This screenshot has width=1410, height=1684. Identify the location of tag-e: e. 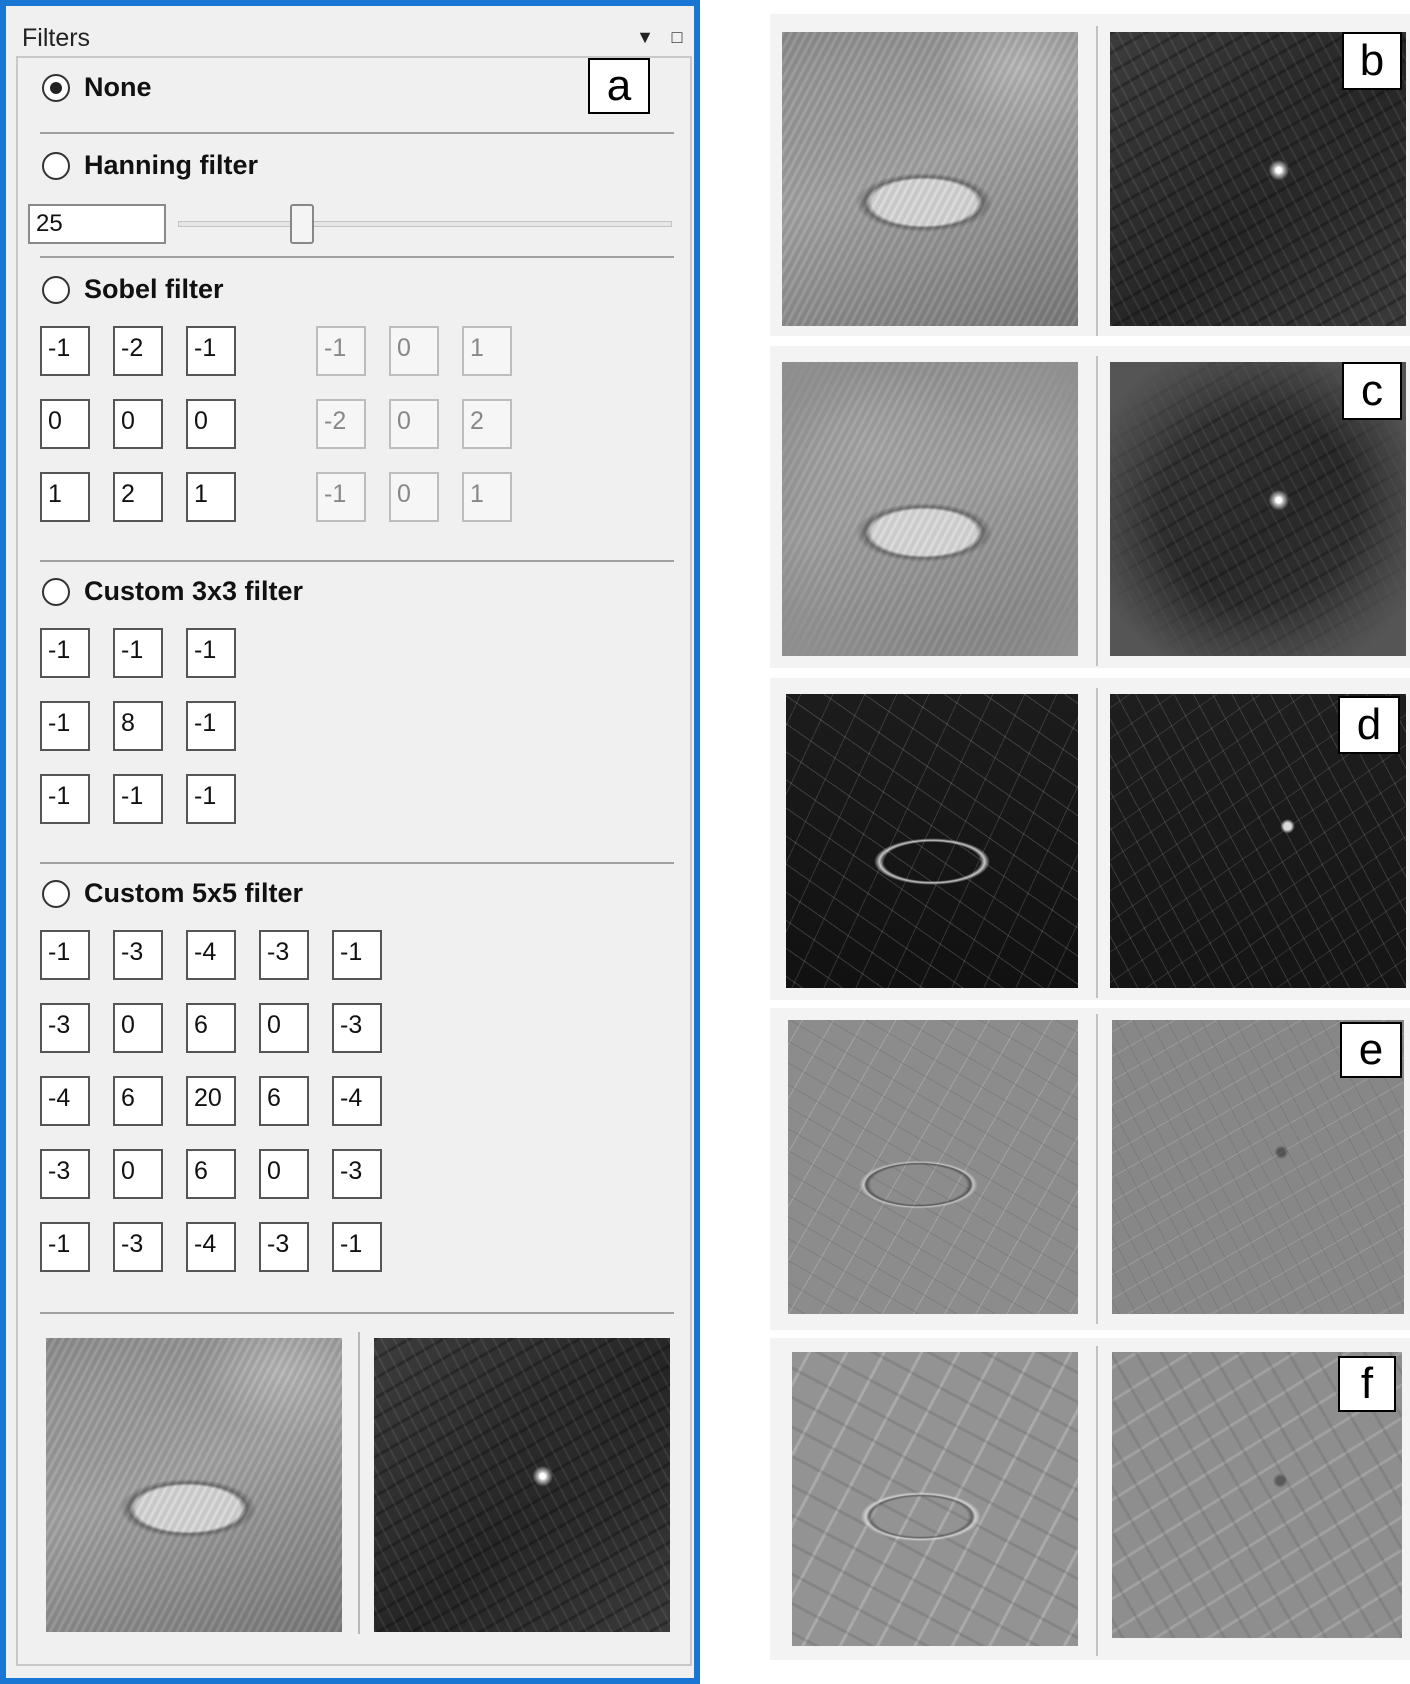
(1371, 1050).